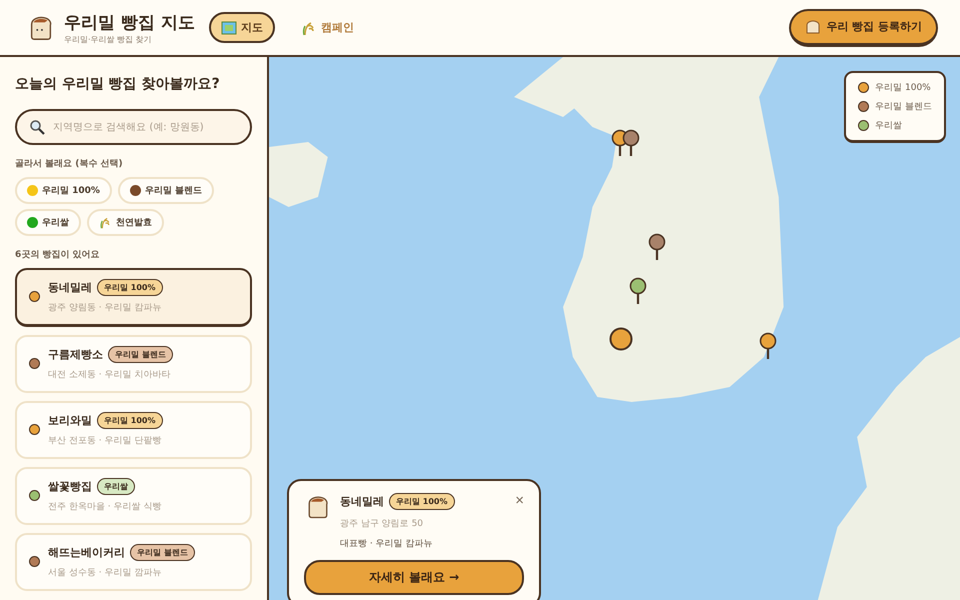 This screenshot has height=600, width=960. Describe the element at coordinates (133, 430) in the screenshot. I see `shop-card: 보리와밀 우리밀 100% 부산 전포동 · 우리밀 단팥빵` at that location.